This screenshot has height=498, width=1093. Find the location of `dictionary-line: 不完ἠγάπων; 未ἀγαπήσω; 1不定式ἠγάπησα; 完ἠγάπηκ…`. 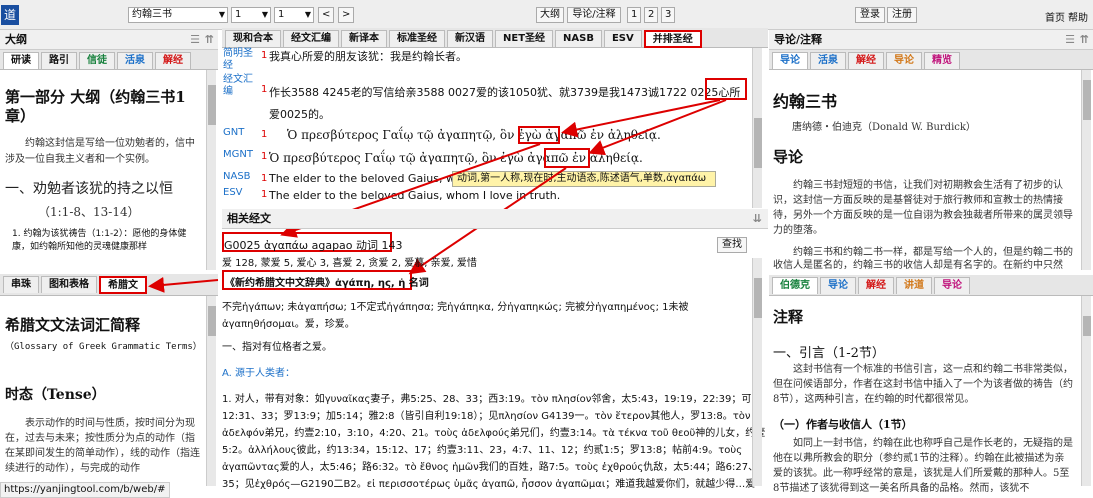

dictionary-line: 不完ἠγάπων; 未ἀγαπήσω; 1不定式ἠγάπησα; 完ἠγάπηκ… is located at coordinates (455, 307).